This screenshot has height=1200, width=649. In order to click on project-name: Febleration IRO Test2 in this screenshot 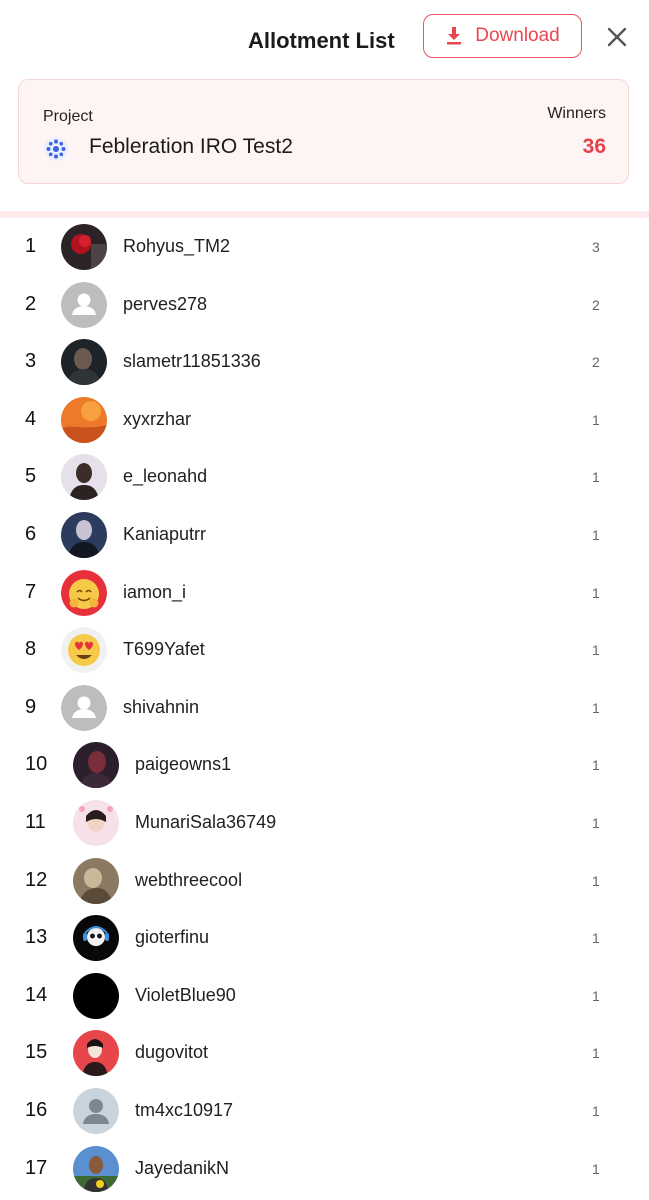, I will do `click(191, 146)`.